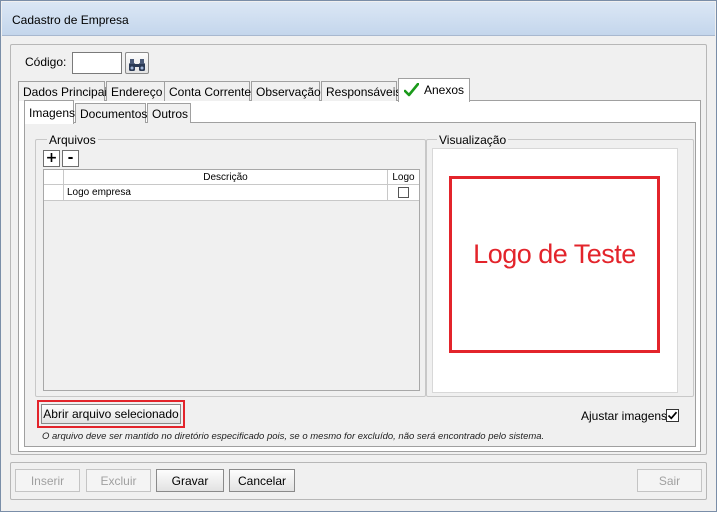 This screenshot has height=512, width=717. I want to click on table-row: Logo empresa, so click(231, 193).